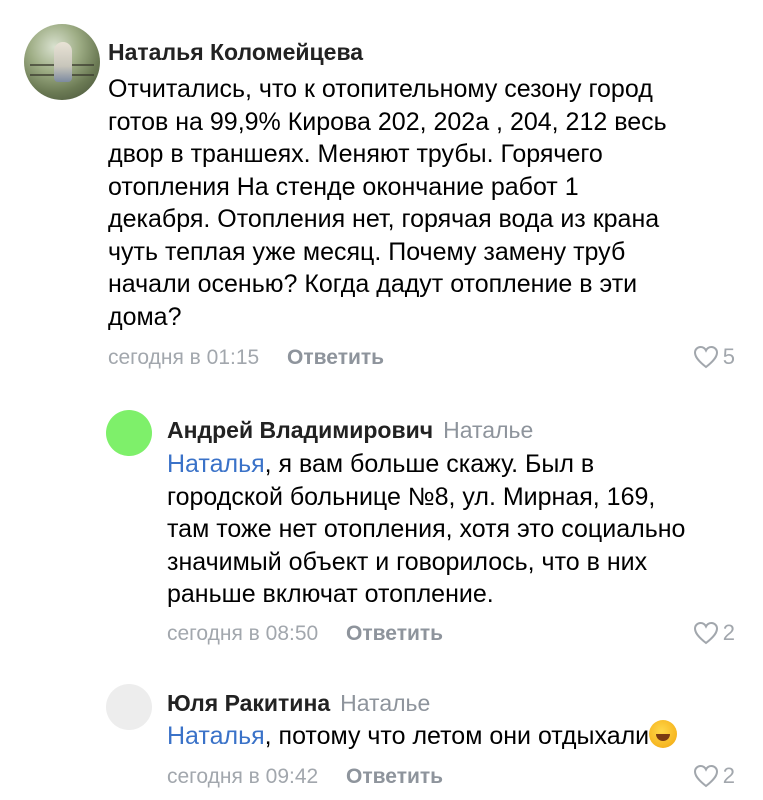  I want to click on comment-text: Наталья, потому что летом они отдыхали, so click(422, 736).